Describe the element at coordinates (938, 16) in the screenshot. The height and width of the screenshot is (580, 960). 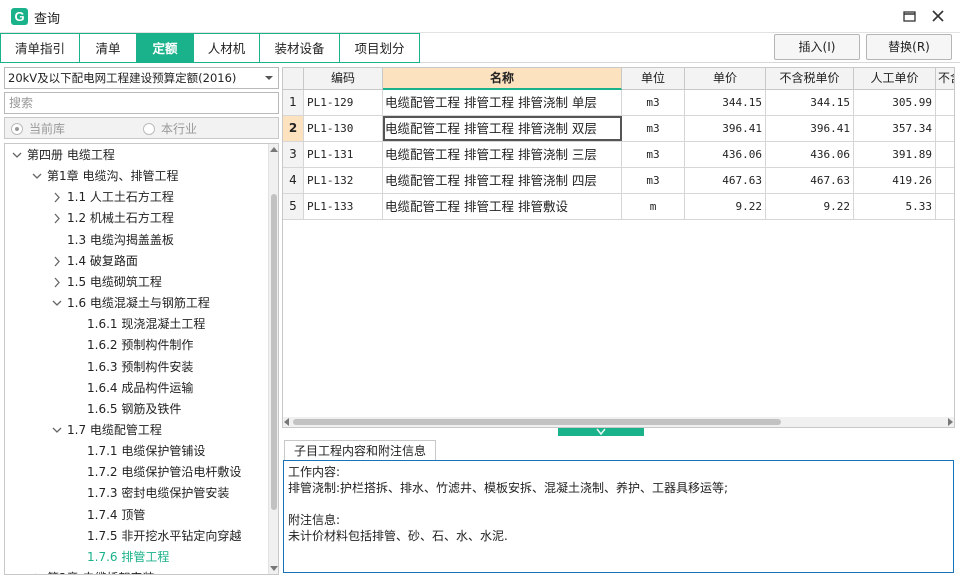
I see `close-button` at that location.